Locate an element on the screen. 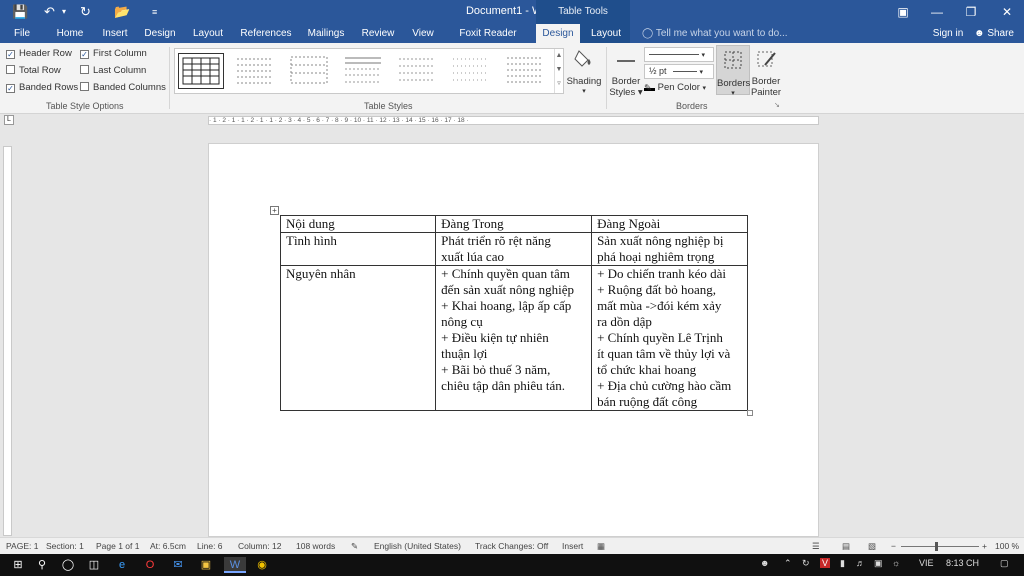 This screenshot has width=1024, height=576. macro-icon: ▦ is located at coordinates (601, 546).